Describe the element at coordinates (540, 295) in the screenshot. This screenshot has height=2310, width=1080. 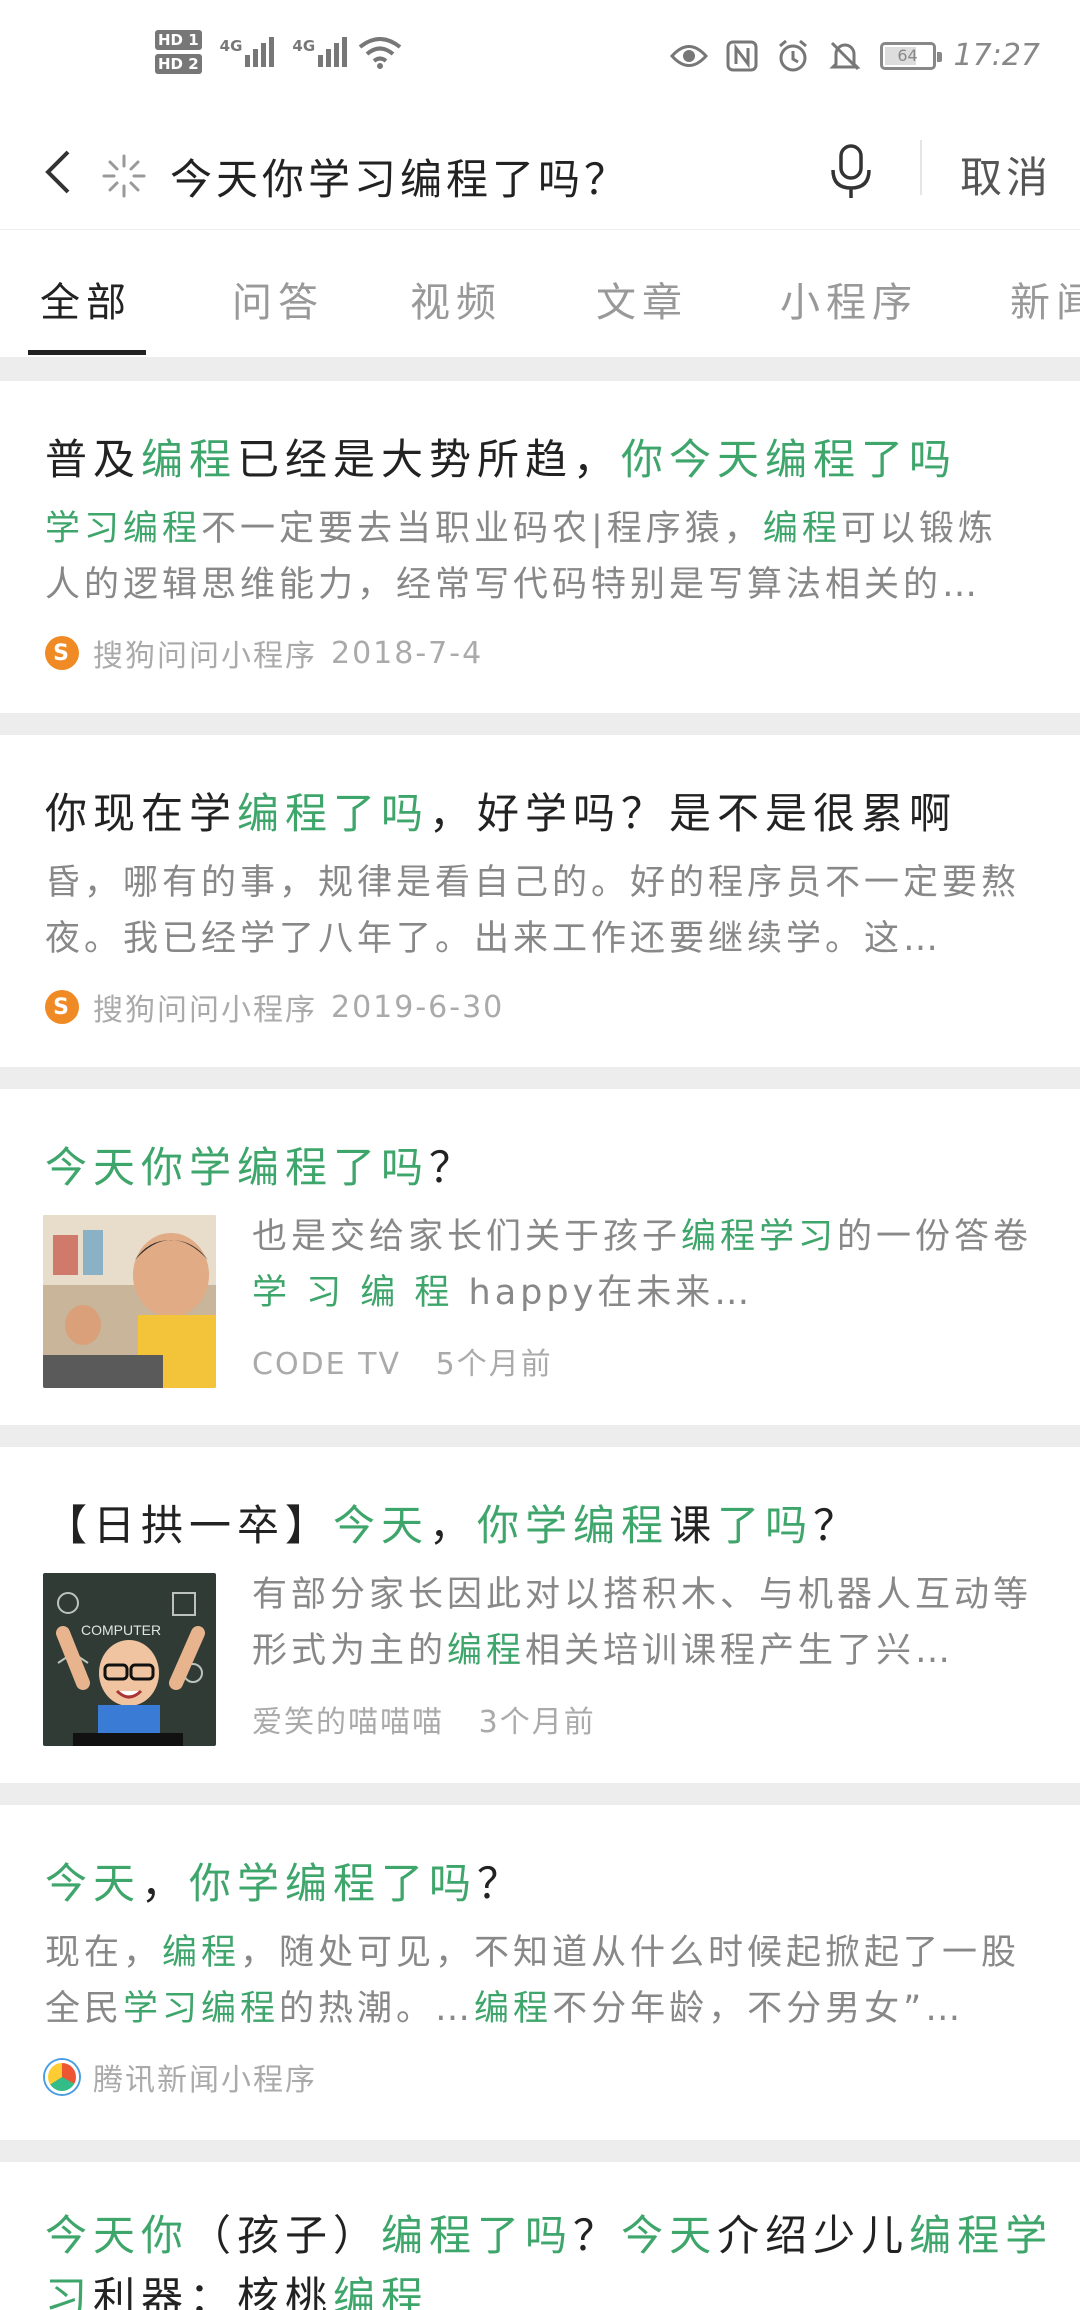
I see `category-tabs: 全部 问答 视频 文章 小程序 新闻` at that location.